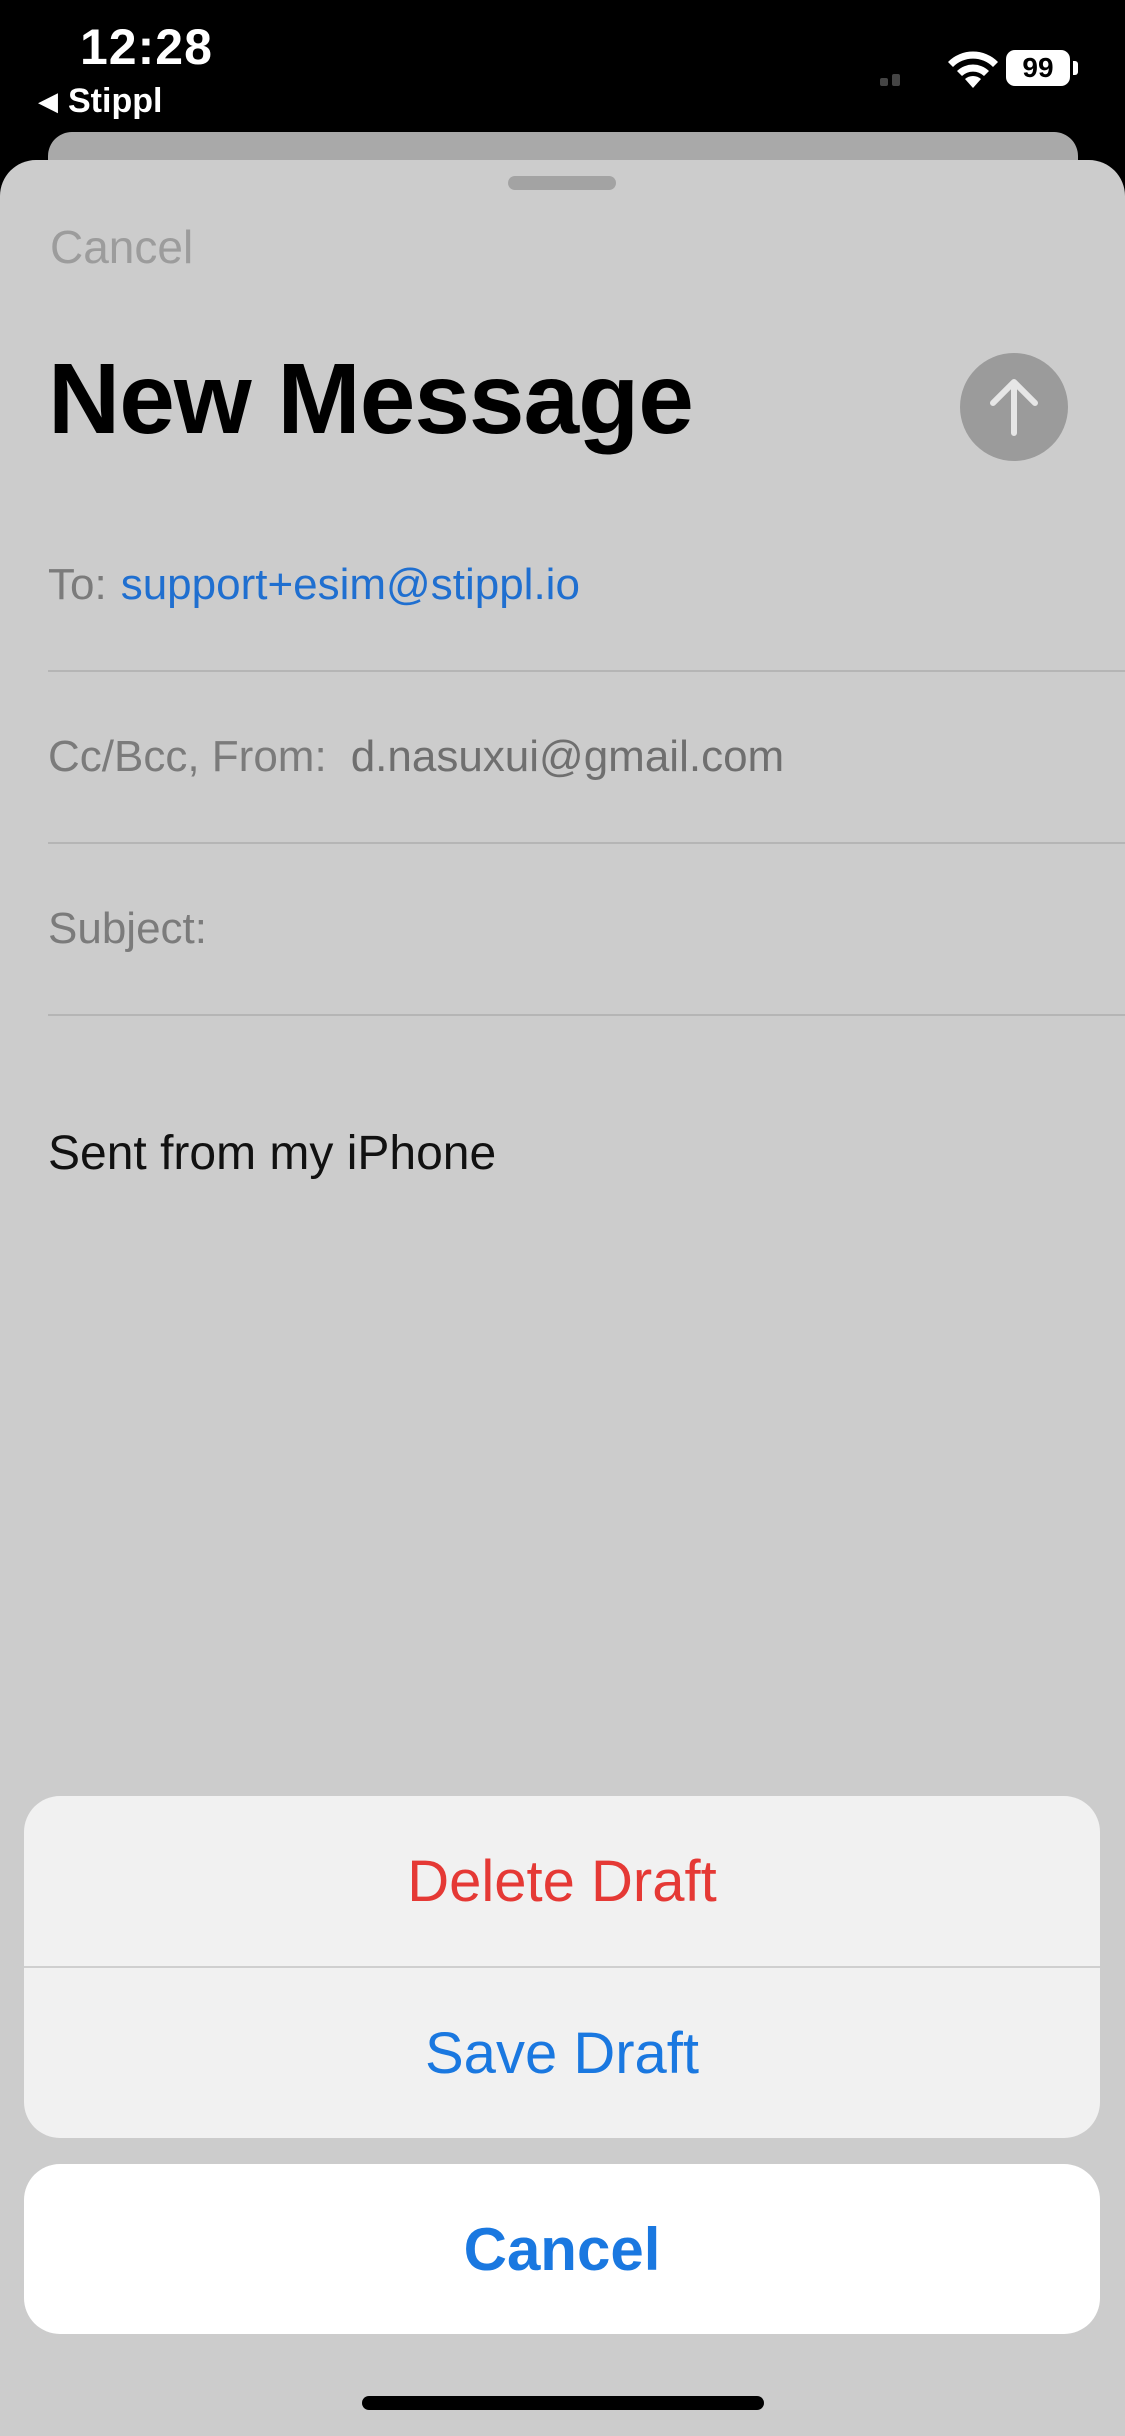 Image resolution: width=1125 pixels, height=2436 pixels. What do you see at coordinates (127, 928) in the screenshot?
I see `subject-label: Subject:` at bounding box center [127, 928].